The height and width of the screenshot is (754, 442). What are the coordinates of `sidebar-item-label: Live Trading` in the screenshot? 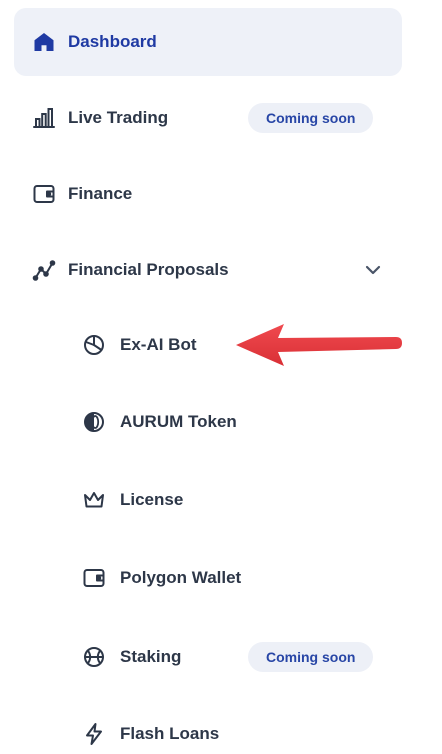 It's located at (118, 117).